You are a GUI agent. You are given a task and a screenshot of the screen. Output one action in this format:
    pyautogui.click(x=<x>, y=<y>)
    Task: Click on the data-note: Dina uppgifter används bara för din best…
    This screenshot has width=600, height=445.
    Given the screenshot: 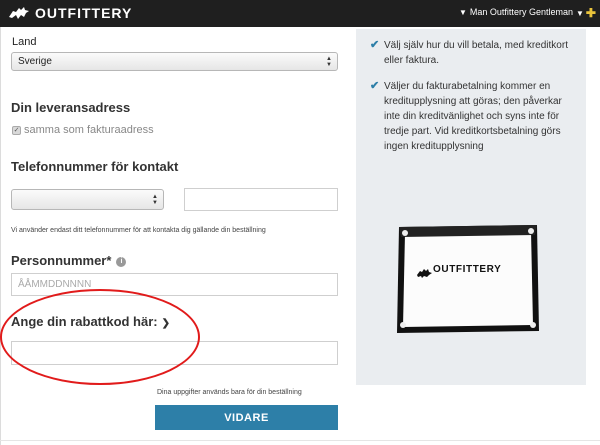 What is the action you would take?
    pyautogui.click(x=229, y=392)
    